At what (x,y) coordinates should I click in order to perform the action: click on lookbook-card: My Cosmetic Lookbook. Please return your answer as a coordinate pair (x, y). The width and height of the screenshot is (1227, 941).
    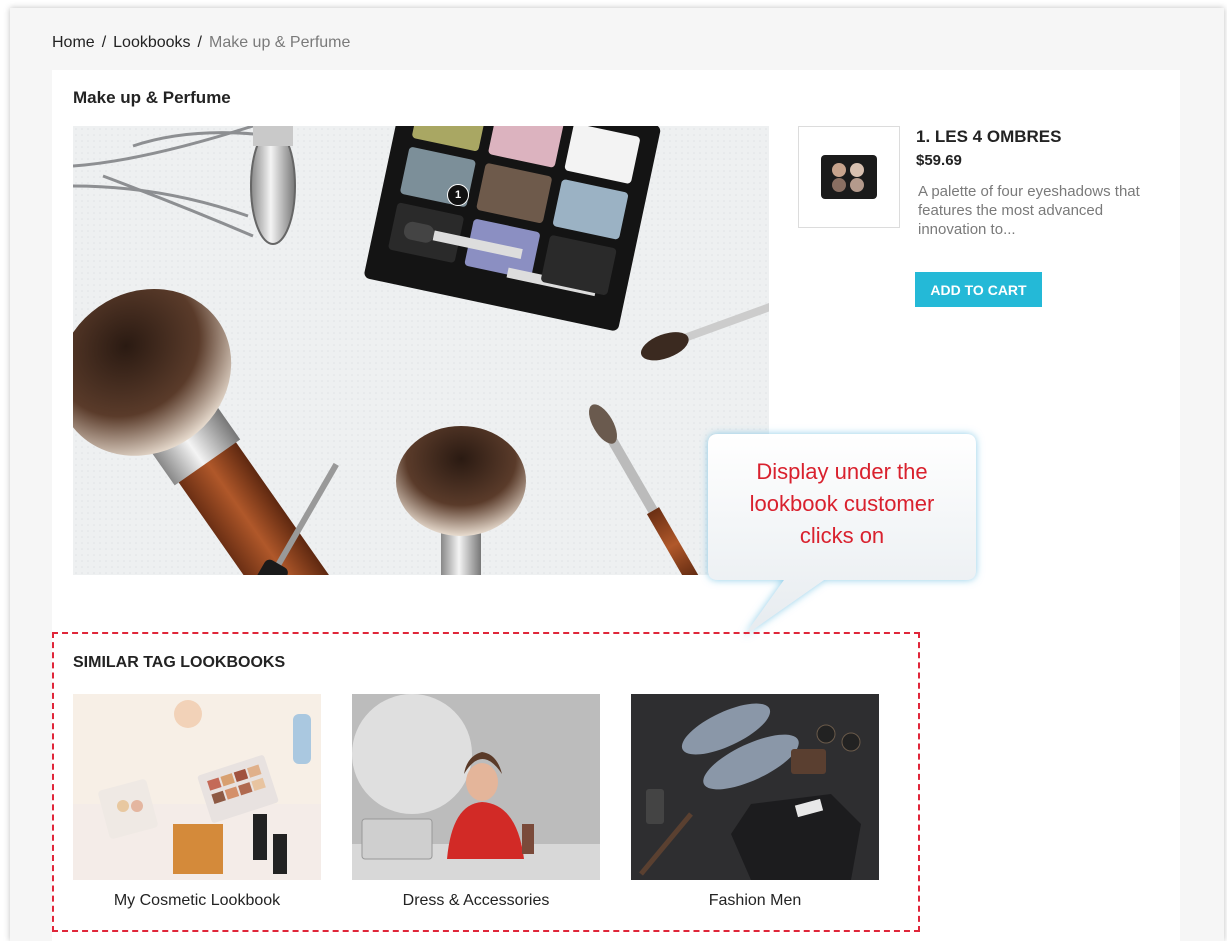
    Looking at the image, I should click on (197, 802).